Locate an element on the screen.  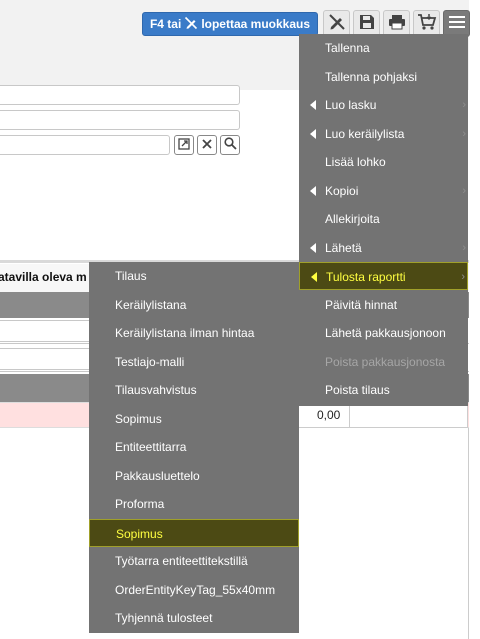
edit-mode-button: F4 tai lopettaa muokkaus is located at coordinates (230, 24).